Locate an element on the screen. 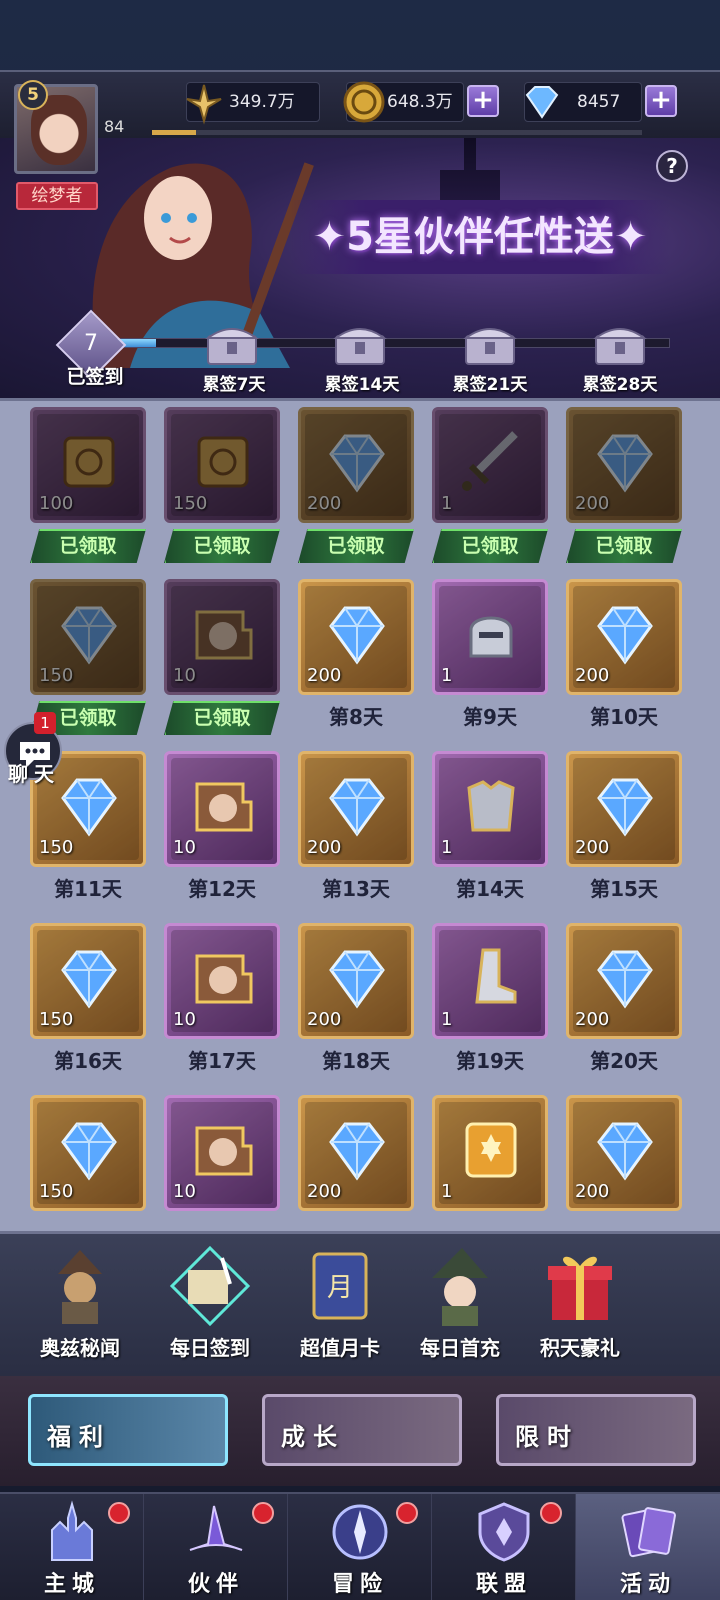  category-welfare: 福利 is located at coordinates (128, 1430).